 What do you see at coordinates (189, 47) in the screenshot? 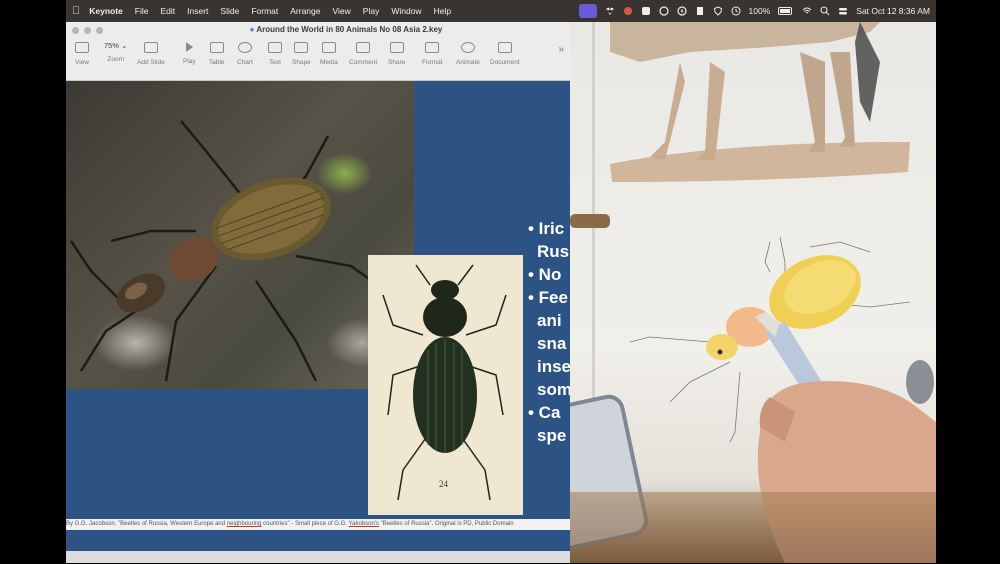
I see `play-icon` at bounding box center [189, 47].